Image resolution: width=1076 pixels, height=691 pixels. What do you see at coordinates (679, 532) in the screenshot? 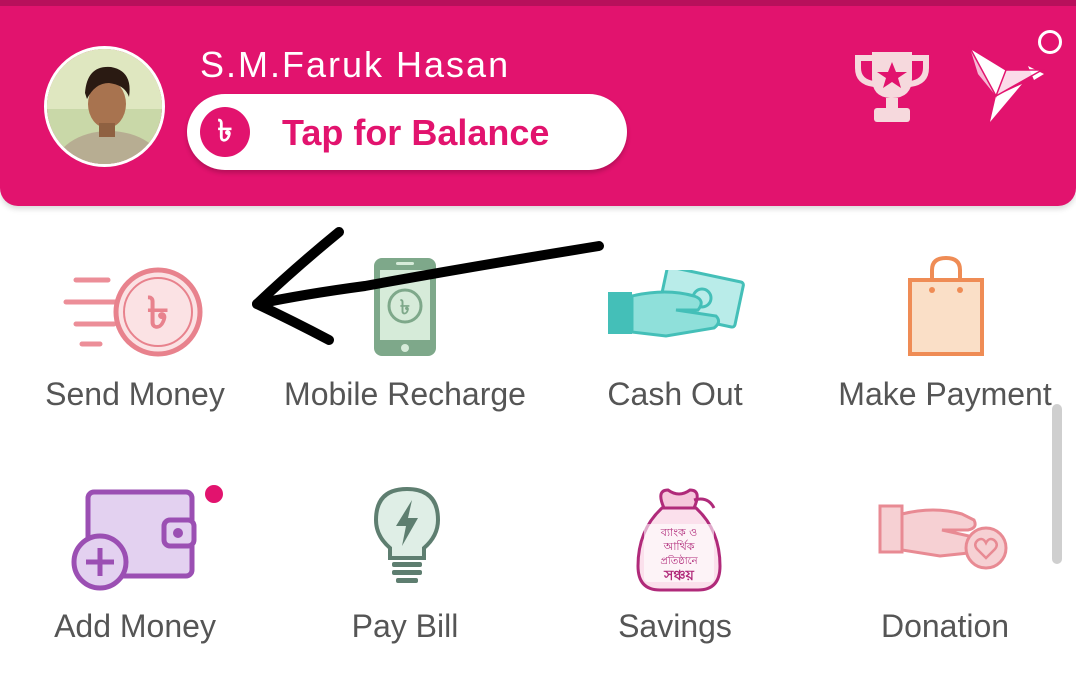
I see `savings-bag-text-1: ব্যাংক ও` at bounding box center [679, 532].